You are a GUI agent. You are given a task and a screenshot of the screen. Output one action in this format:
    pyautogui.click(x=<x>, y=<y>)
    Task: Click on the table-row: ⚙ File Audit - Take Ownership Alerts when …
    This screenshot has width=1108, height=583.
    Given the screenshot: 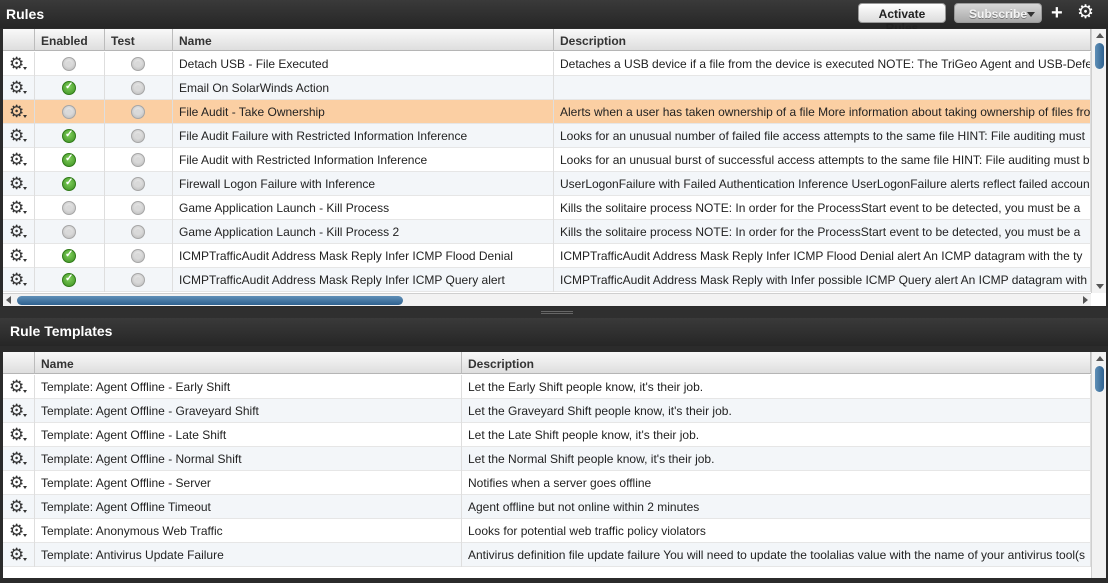 What is the action you would take?
    pyautogui.click(x=547, y=112)
    